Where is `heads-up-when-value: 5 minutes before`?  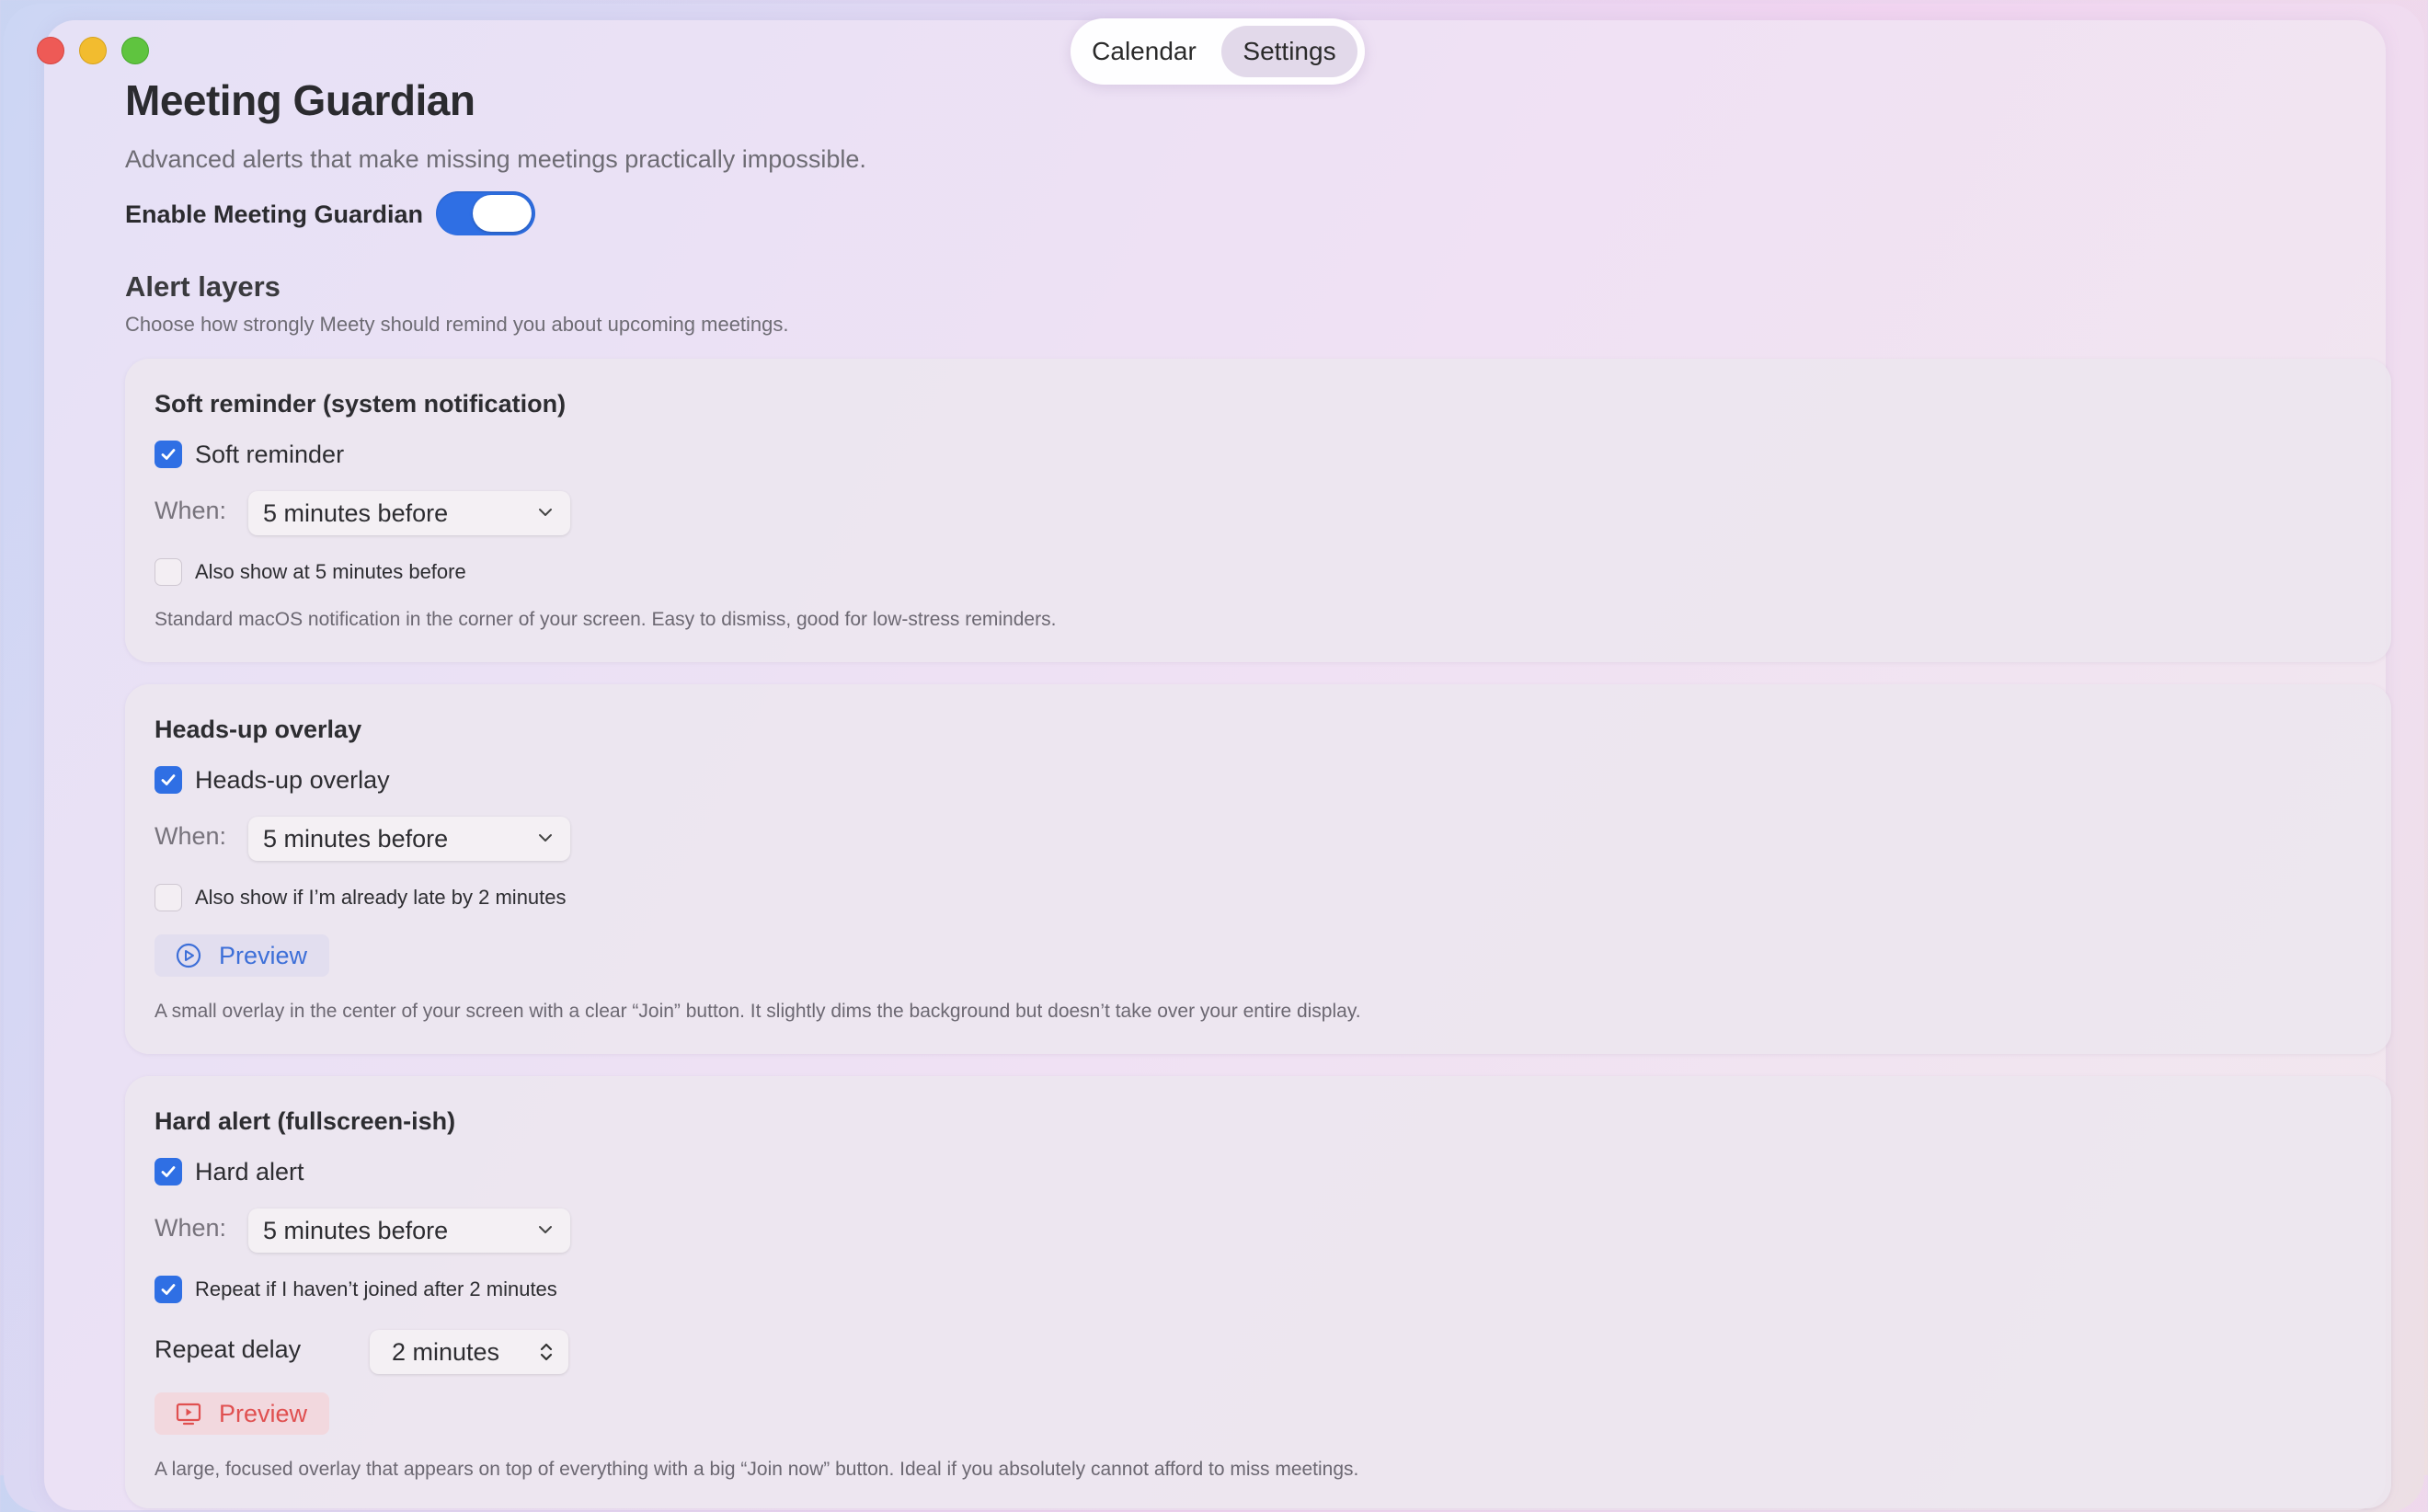
heads-up-when-value: 5 minutes before is located at coordinates (356, 839).